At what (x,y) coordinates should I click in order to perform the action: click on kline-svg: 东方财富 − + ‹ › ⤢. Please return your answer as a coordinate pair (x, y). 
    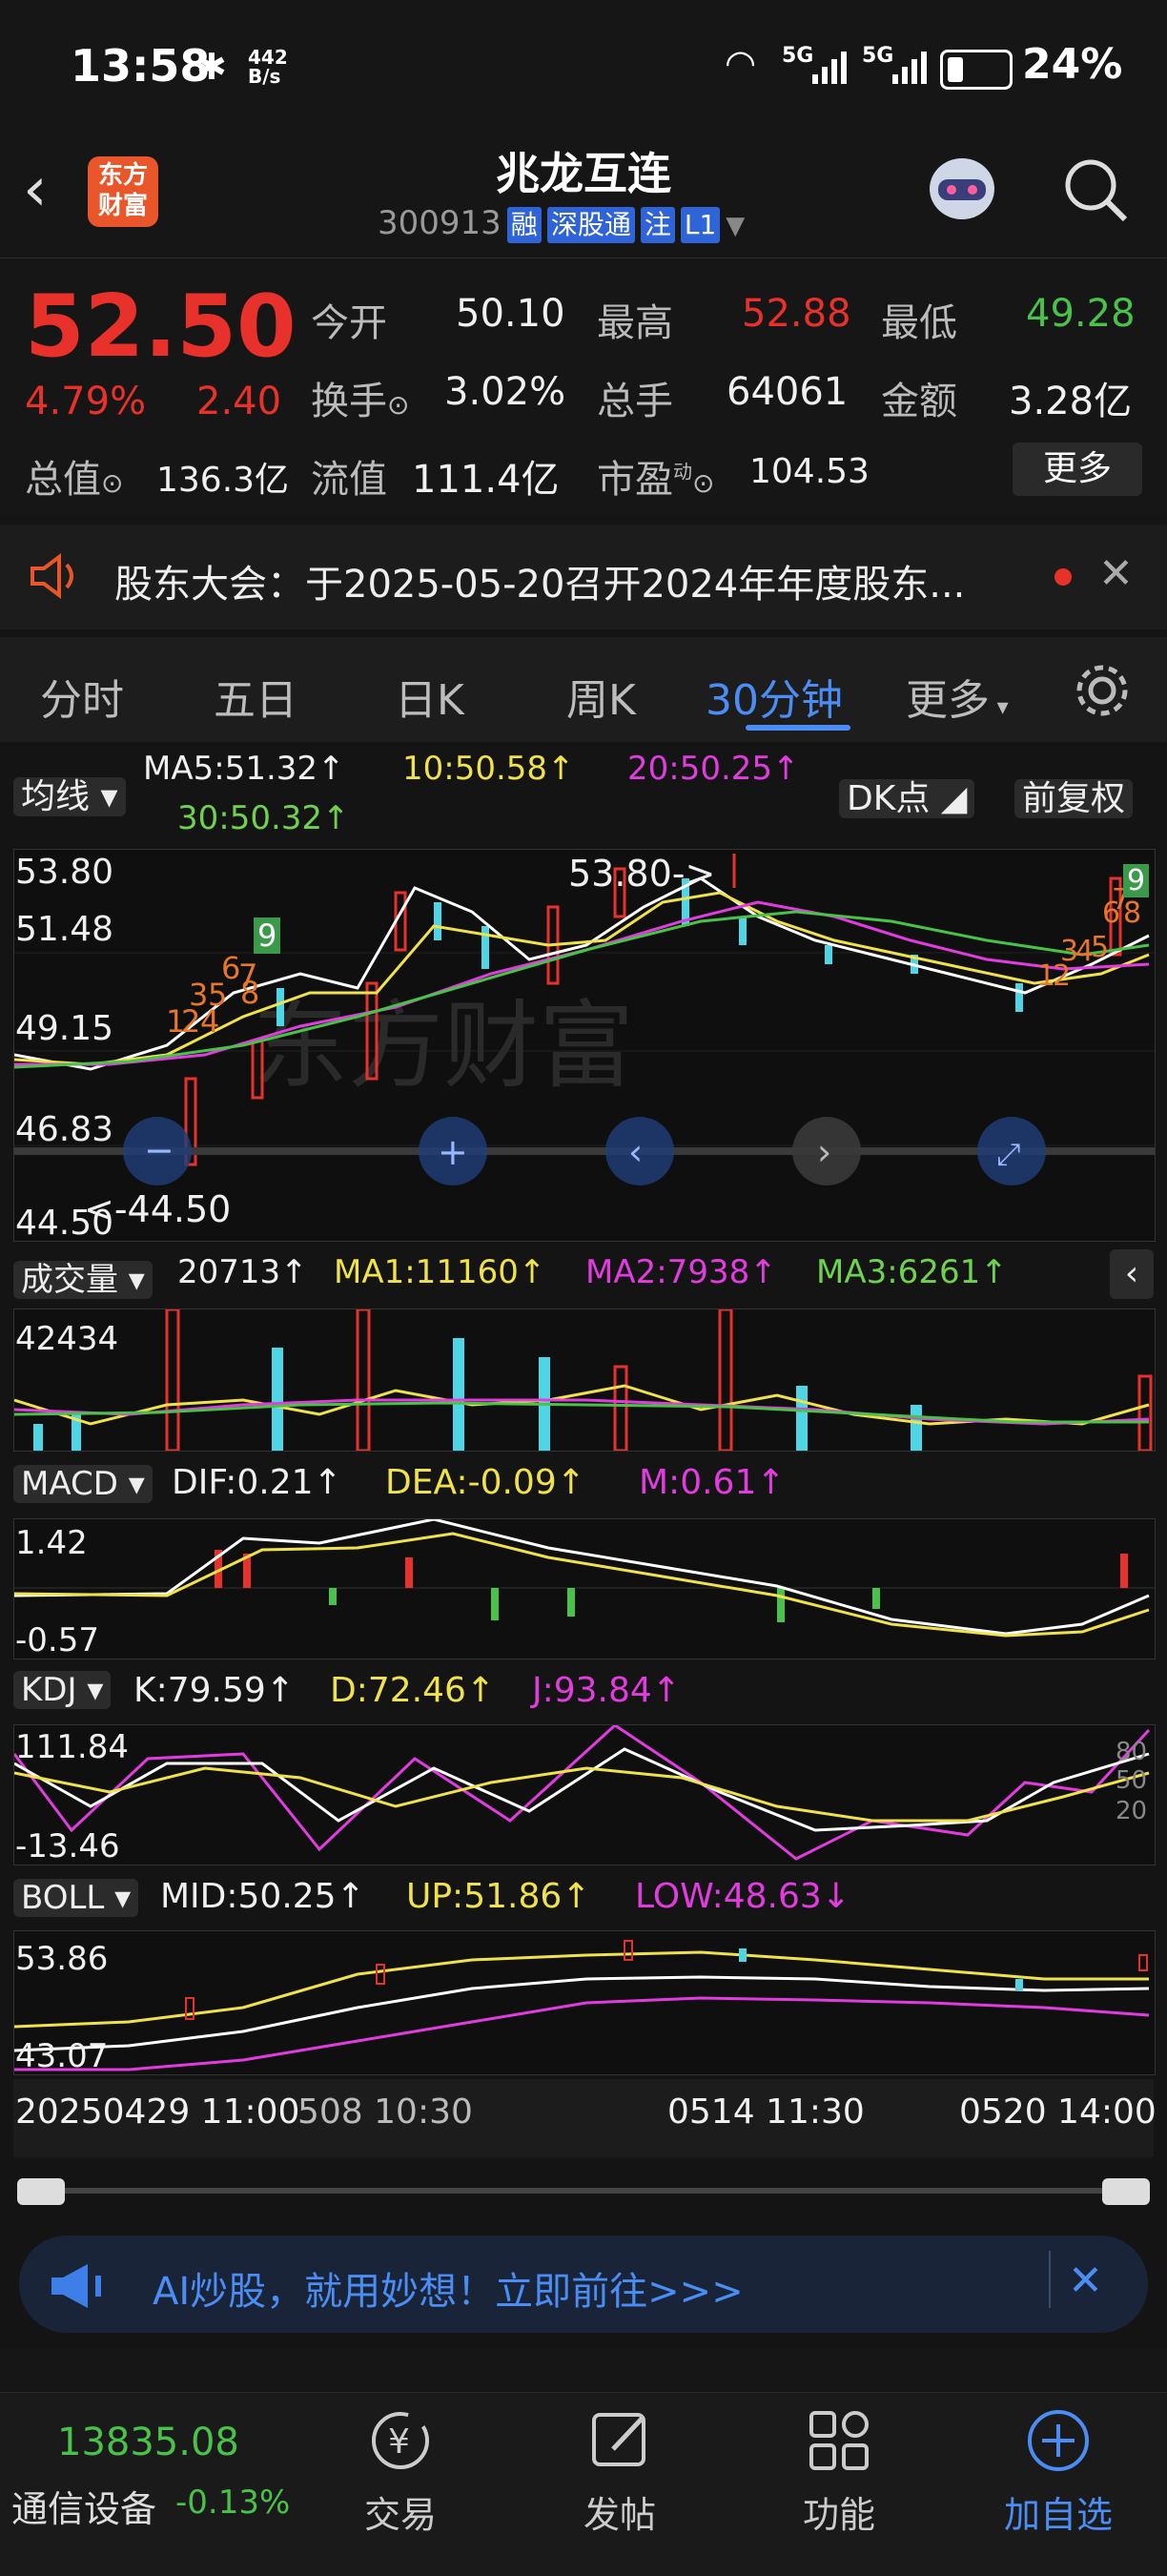
    Looking at the image, I should click on (584, 1019).